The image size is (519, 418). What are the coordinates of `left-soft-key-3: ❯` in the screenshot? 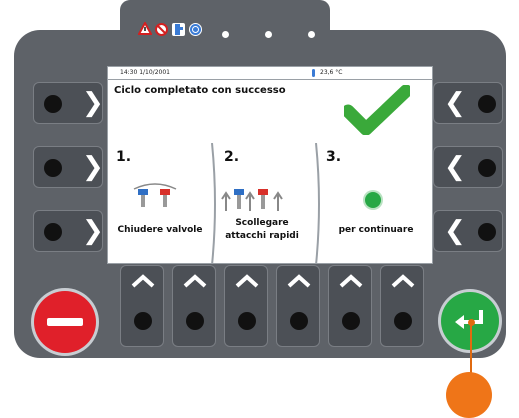 It's located at (68, 231).